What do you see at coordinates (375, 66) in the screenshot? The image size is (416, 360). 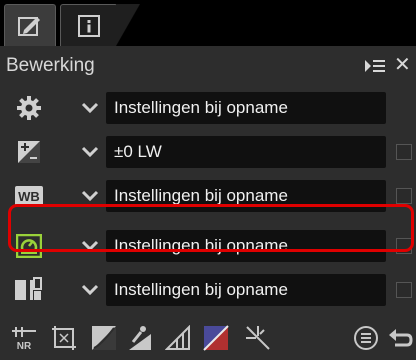 I see `panel-menu-icon` at bounding box center [375, 66].